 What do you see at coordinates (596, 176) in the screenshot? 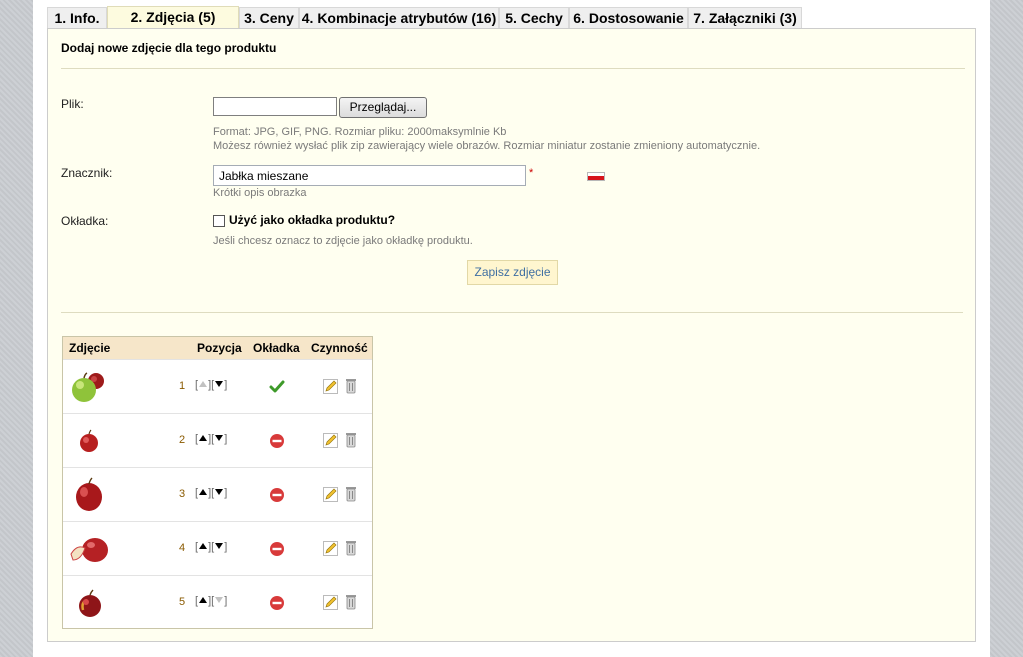
I see `pl-flag-icon` at bounding box center [596, 176].